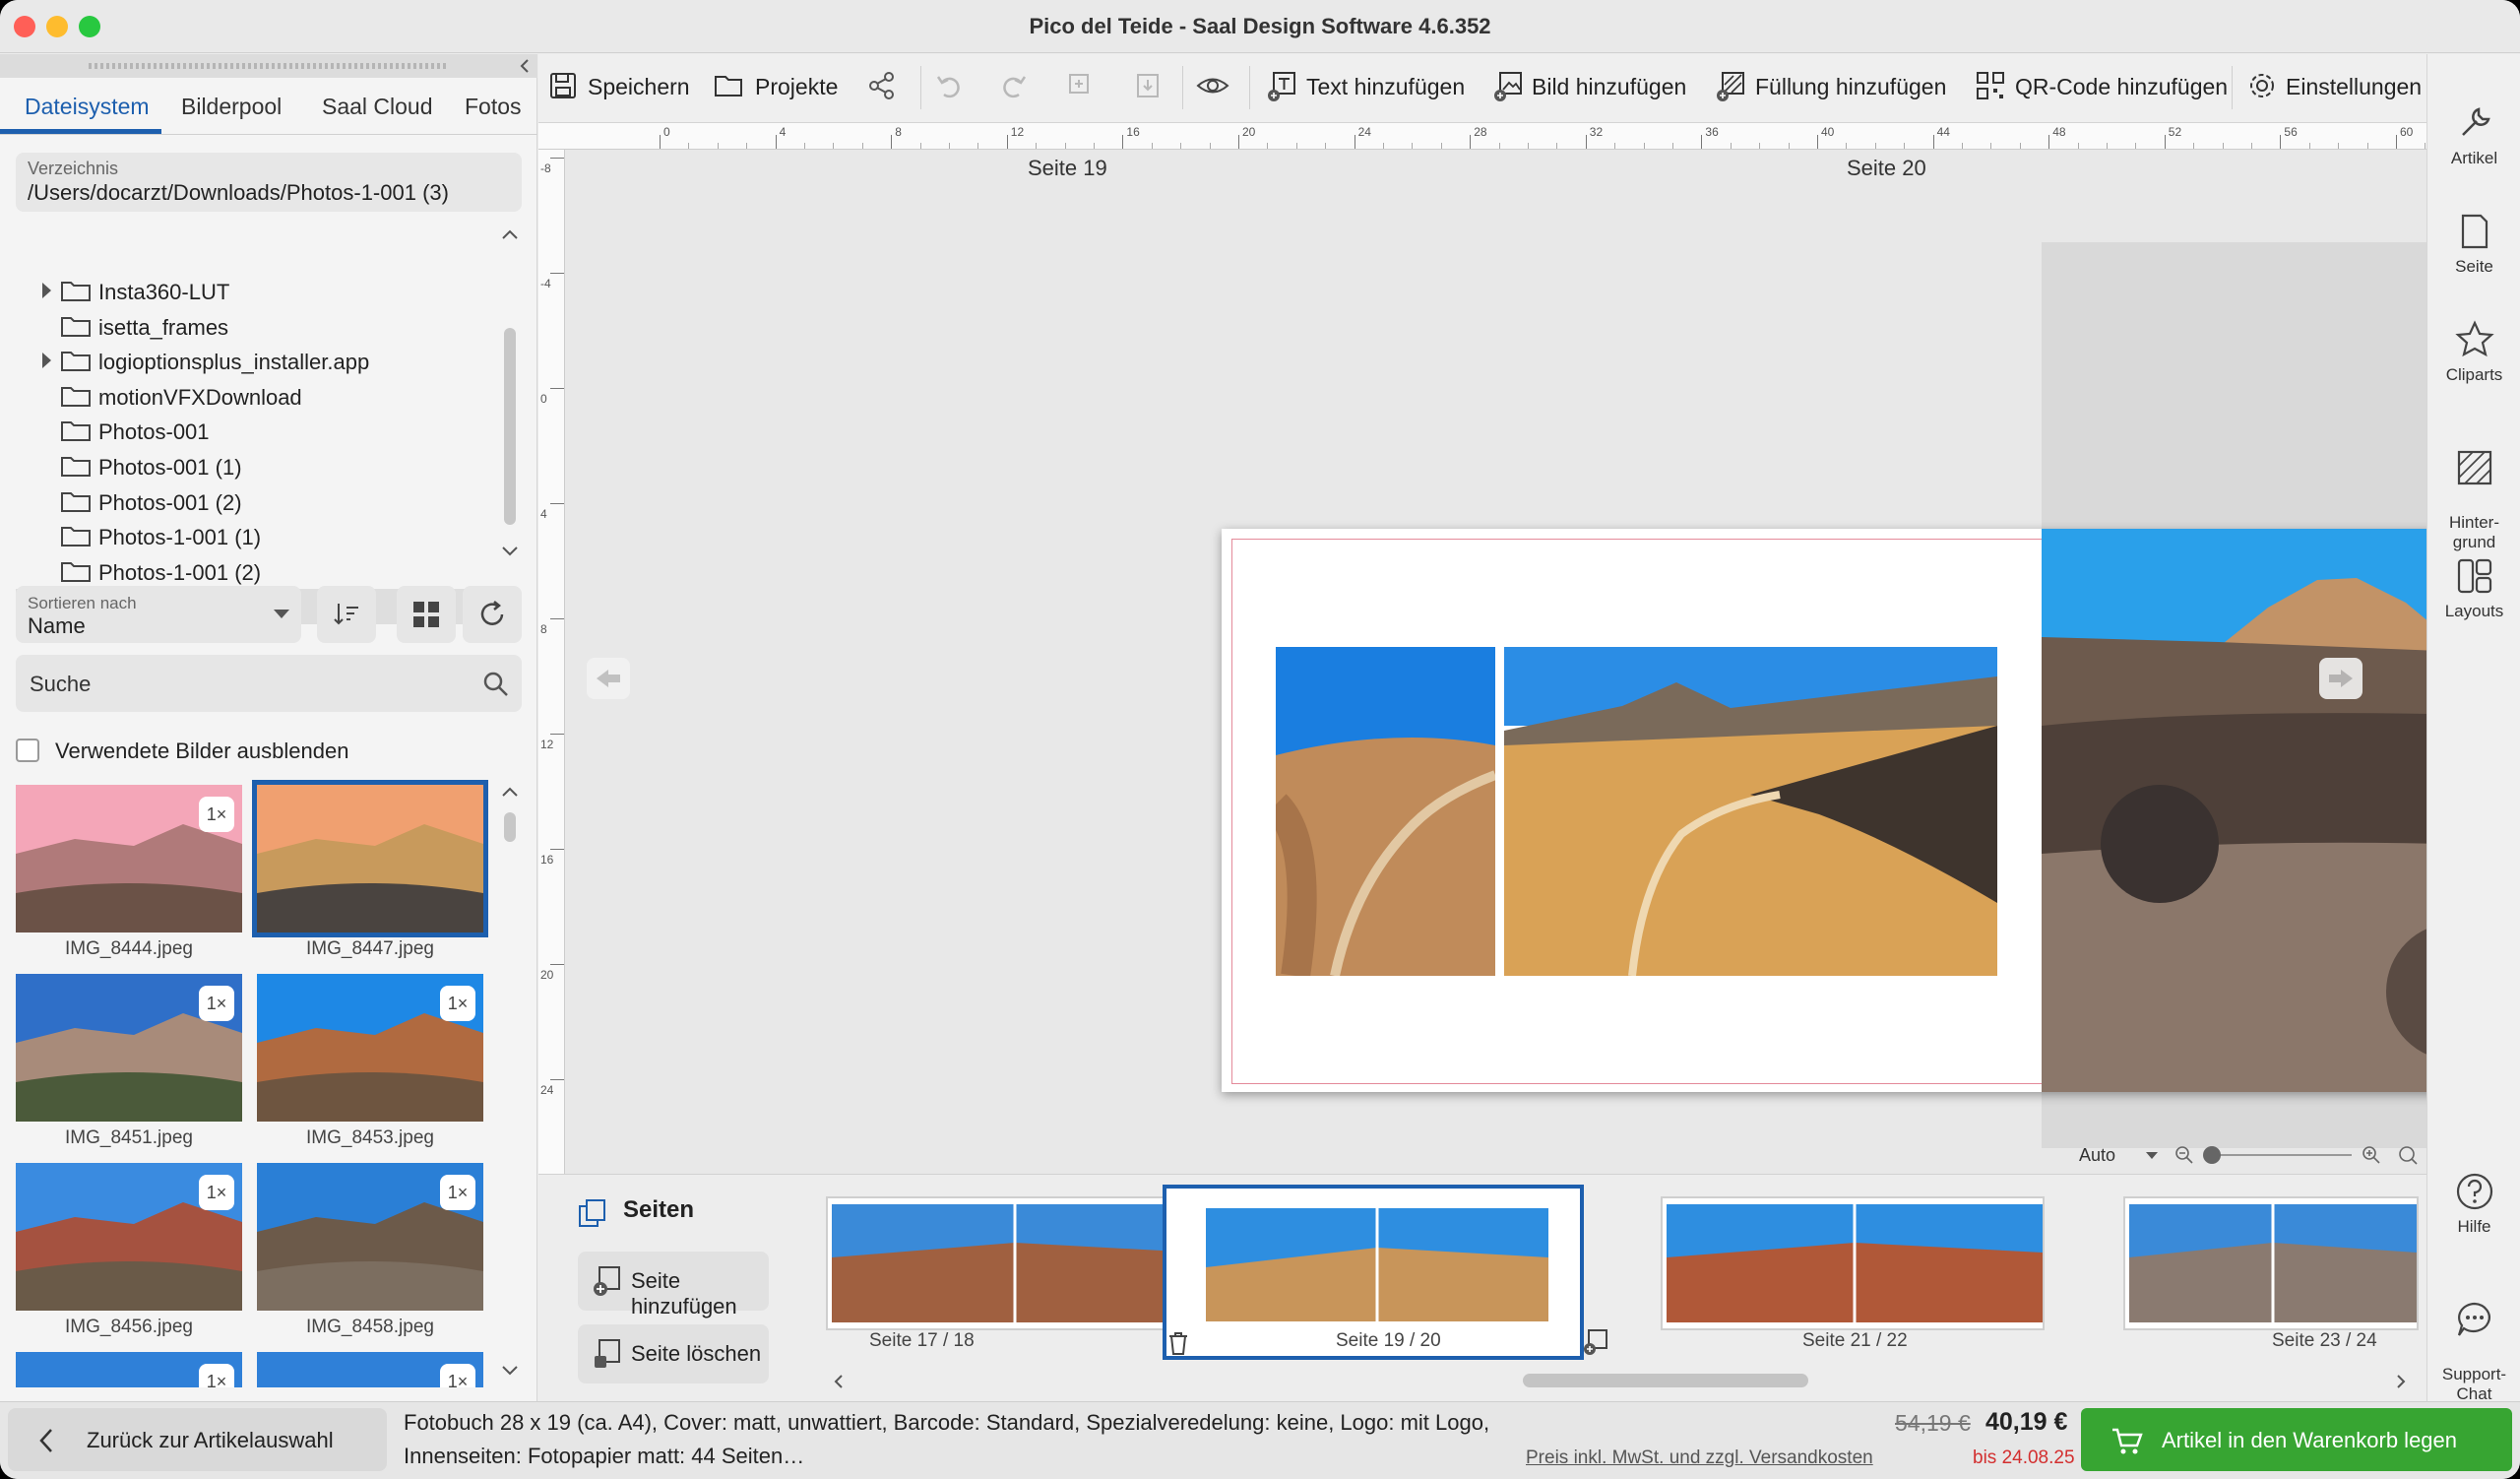 This screenshot has width=2520, height=1479. I want to click on add-fill-button: Füllung hinzufügen, so click(1850, 87).